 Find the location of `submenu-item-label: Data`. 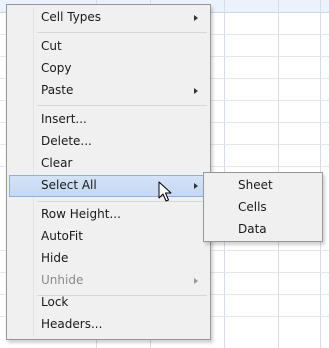

submenu-item-label: Data is located at coordinates (252, 229).